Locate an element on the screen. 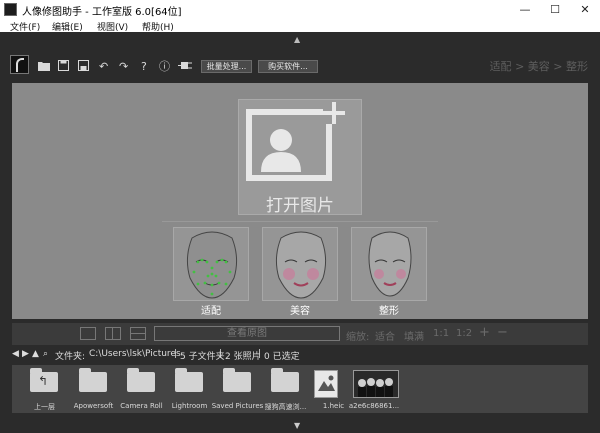 This screenshot has width=600, height=433. thumb-folder: Saved Pictures is located at coordinates (237, 390).